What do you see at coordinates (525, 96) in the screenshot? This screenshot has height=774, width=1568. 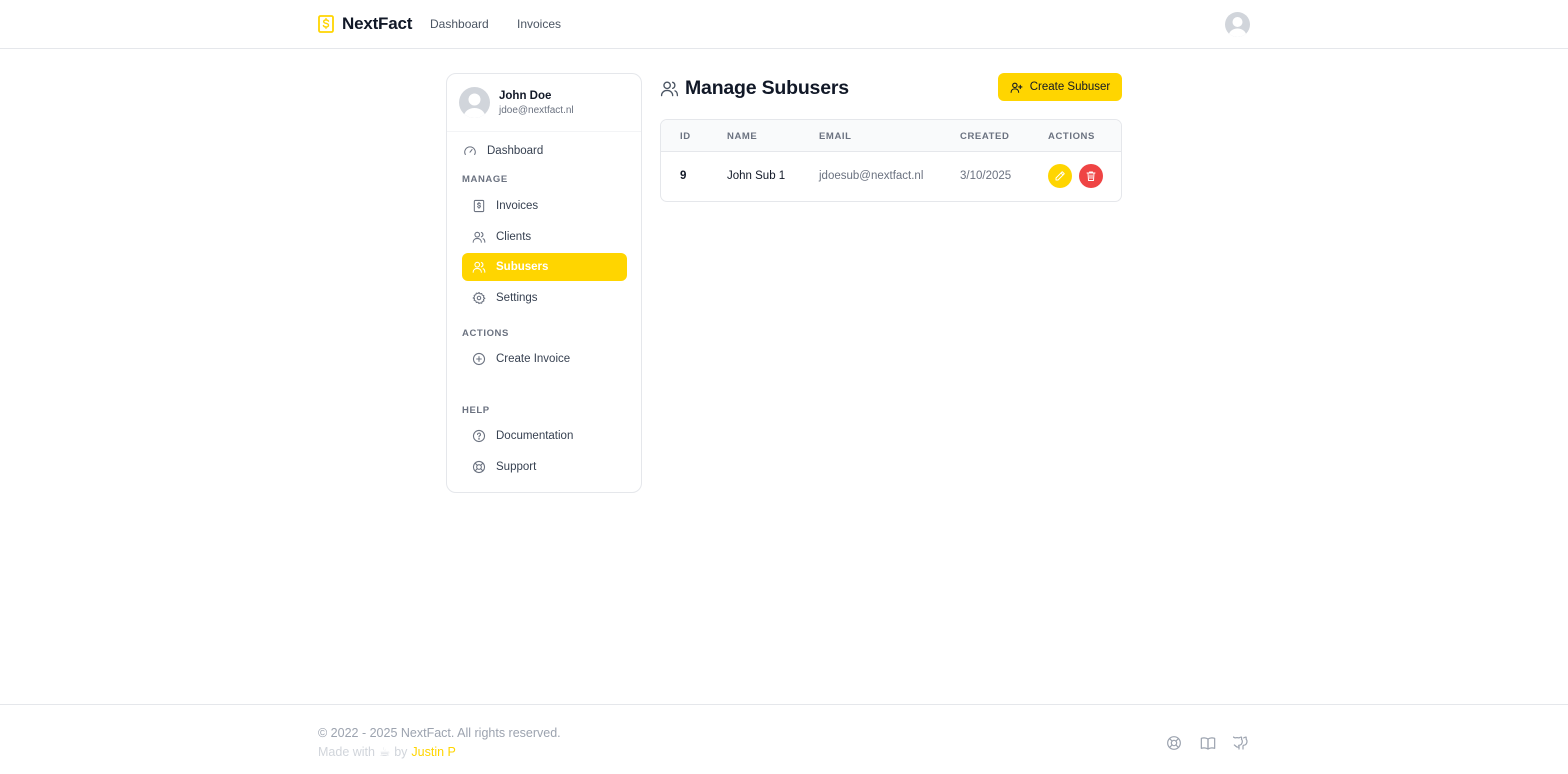 I see `profile-name: John Doe` at bounding box center [525, 96].